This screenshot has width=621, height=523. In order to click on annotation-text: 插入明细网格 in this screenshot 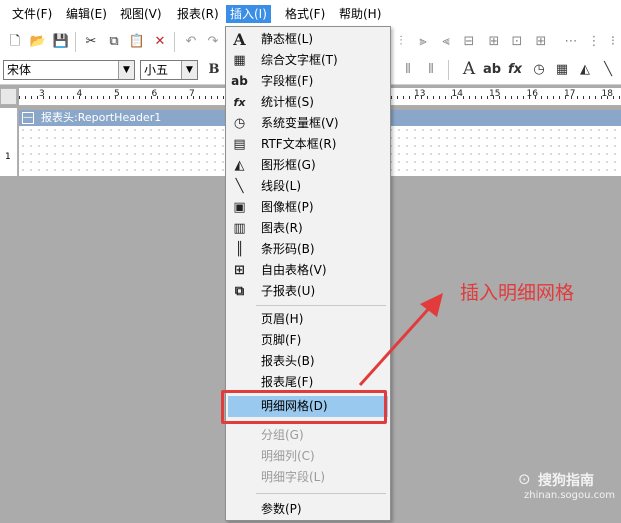, I will do `click(517, 293)`.